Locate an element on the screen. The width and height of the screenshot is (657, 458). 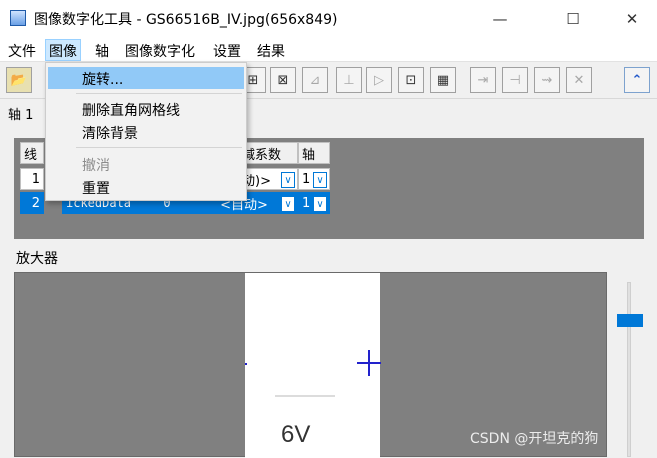
table-clear-icon: ▦ is located at coordinates (443, 80).